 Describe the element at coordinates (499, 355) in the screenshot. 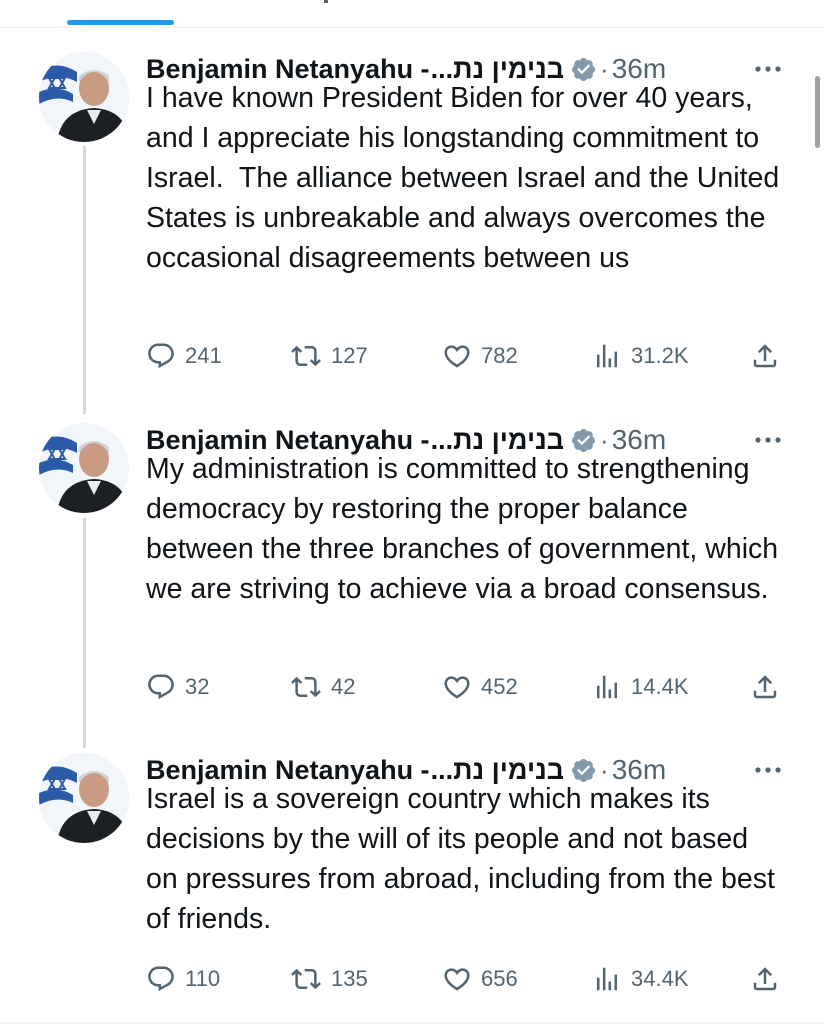

I see `like-count: 782` at that location.